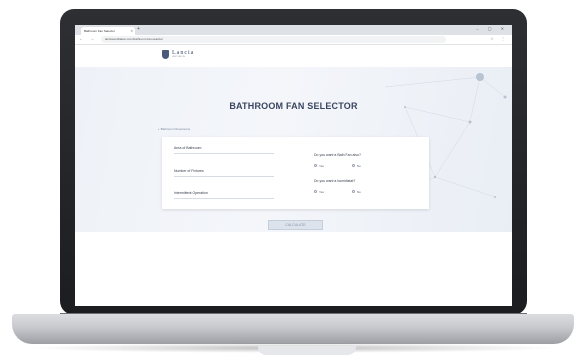  What do you see at coordinates (178, 57) in the screenshot?
I see `logo-subtext: VENTILATION` at bounding box center [178, 57].